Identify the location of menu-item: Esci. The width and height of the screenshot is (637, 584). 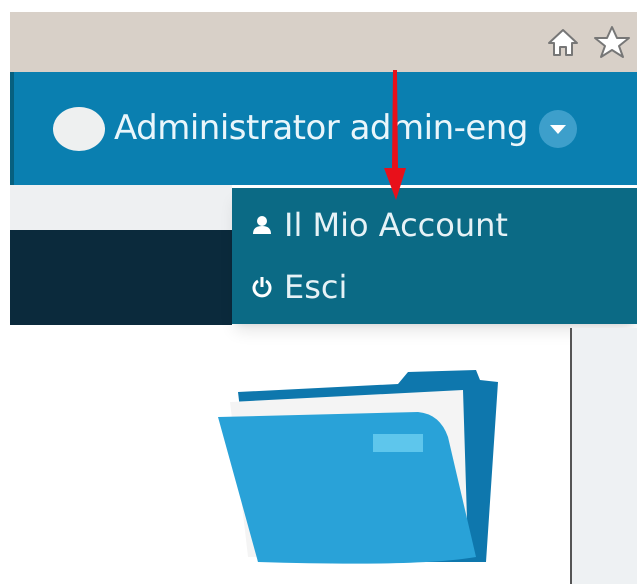
(316, 287).